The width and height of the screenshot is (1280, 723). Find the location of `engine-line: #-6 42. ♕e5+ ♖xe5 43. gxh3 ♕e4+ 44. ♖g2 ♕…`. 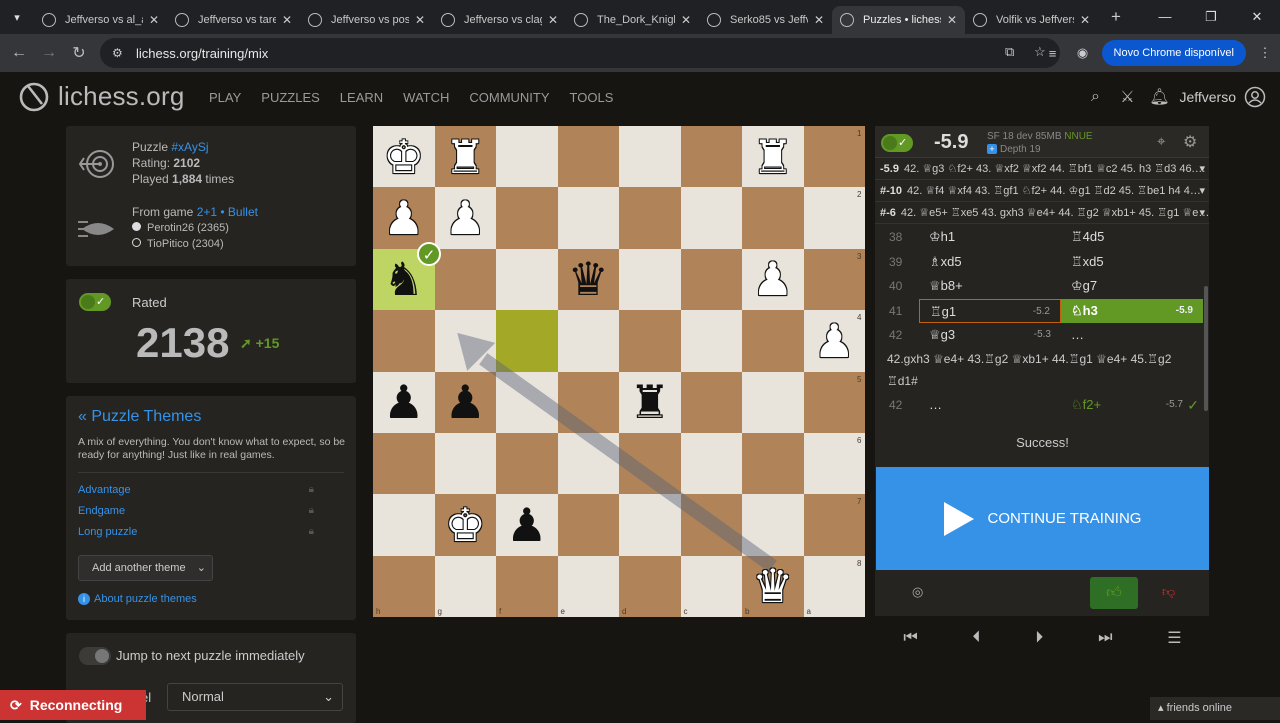

engine-line: #-6 42. ♕e5+ ♖xe5 43. gxh3 ♕e4+ 44. ♖g2 ♕… is located at coordinates (1042, 213).